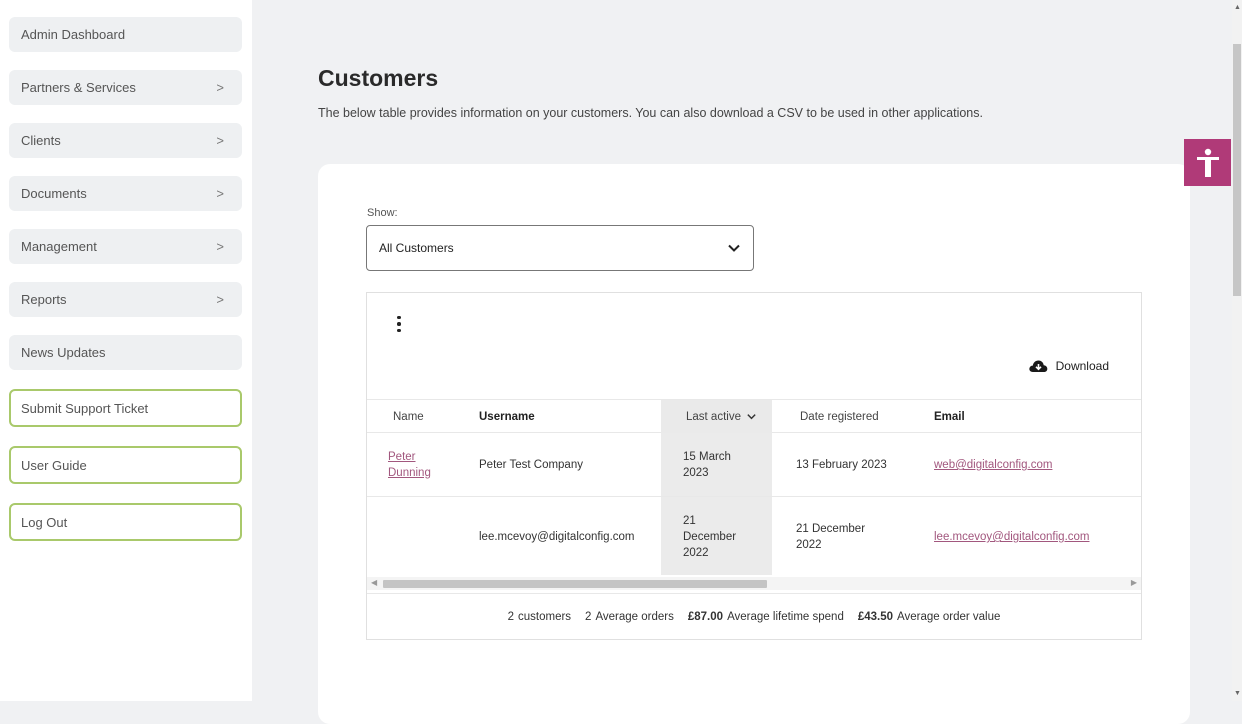 Image resolution: width=1242 pixels, height=724 pixels. I want to click on submit-support-ticket-button: Submit Support Ticket, so click(125, 408).